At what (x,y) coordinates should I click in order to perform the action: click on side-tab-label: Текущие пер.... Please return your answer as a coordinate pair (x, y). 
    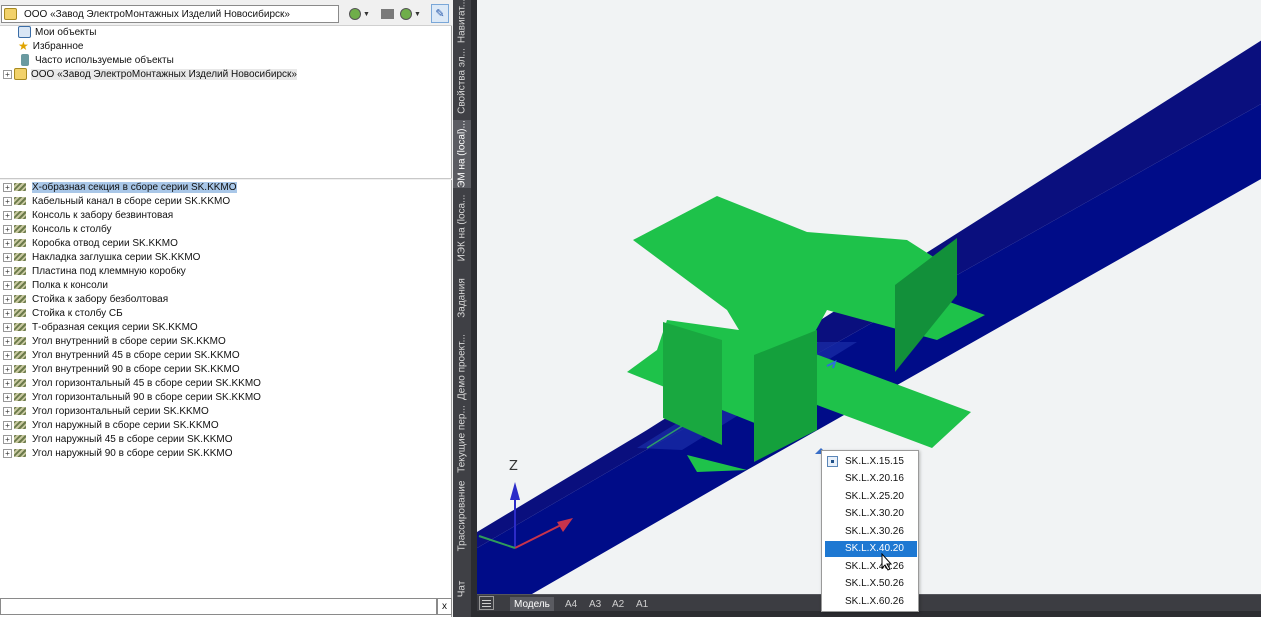
    Looking at the image, I should click on (462, 439).